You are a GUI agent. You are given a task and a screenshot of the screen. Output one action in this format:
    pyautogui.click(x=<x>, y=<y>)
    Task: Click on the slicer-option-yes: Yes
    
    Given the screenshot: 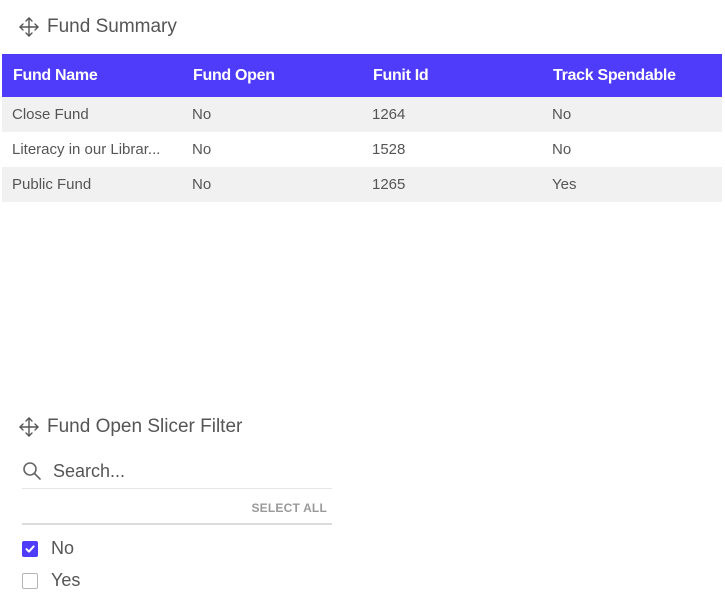 What is the action you would take?
    pyautogui.click(x=51, y=580)
    